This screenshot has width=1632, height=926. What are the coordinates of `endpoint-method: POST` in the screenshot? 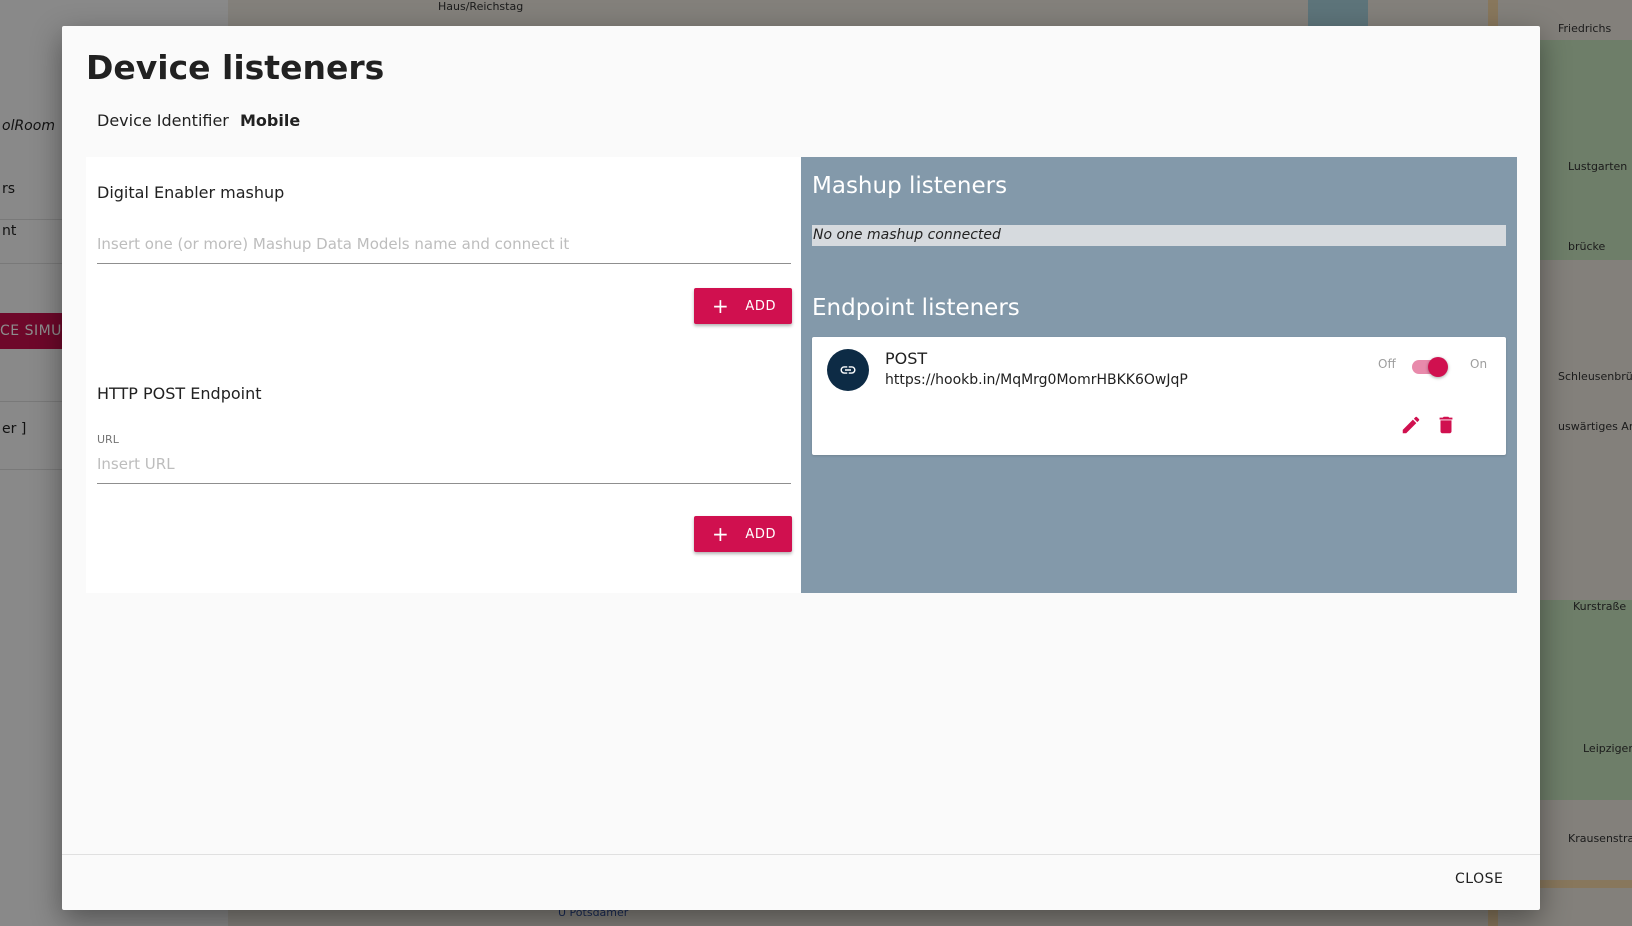 It's located at (906, 358).